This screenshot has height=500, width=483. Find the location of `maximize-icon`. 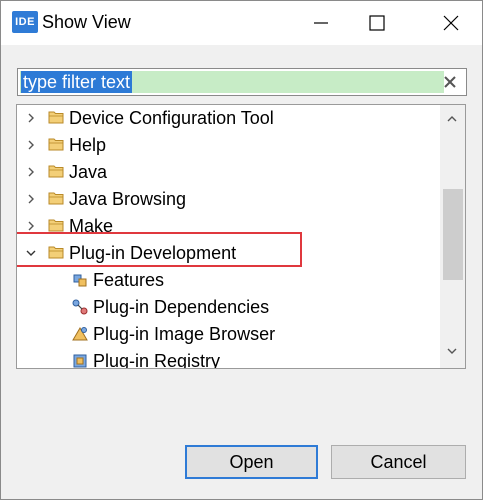

maximize-icon is located at coordinates (377, 23).